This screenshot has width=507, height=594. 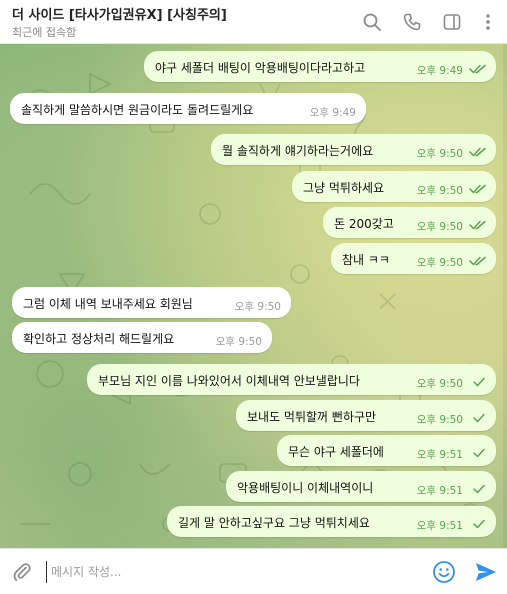 I want to click on message-text: 그럼 이체 내역 보내주세요 회원님, so click(x=108, y=304).